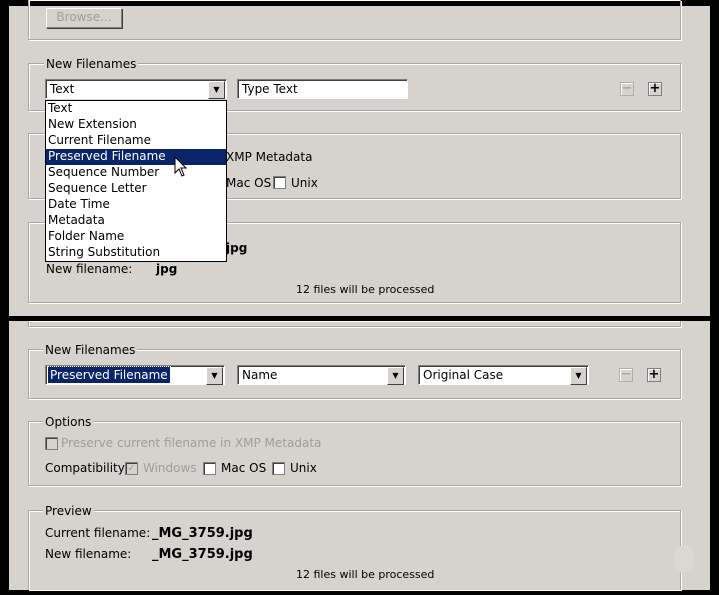  I want to click on bottom-field1-select: Preserved Filename ▼, so click(135, 375).